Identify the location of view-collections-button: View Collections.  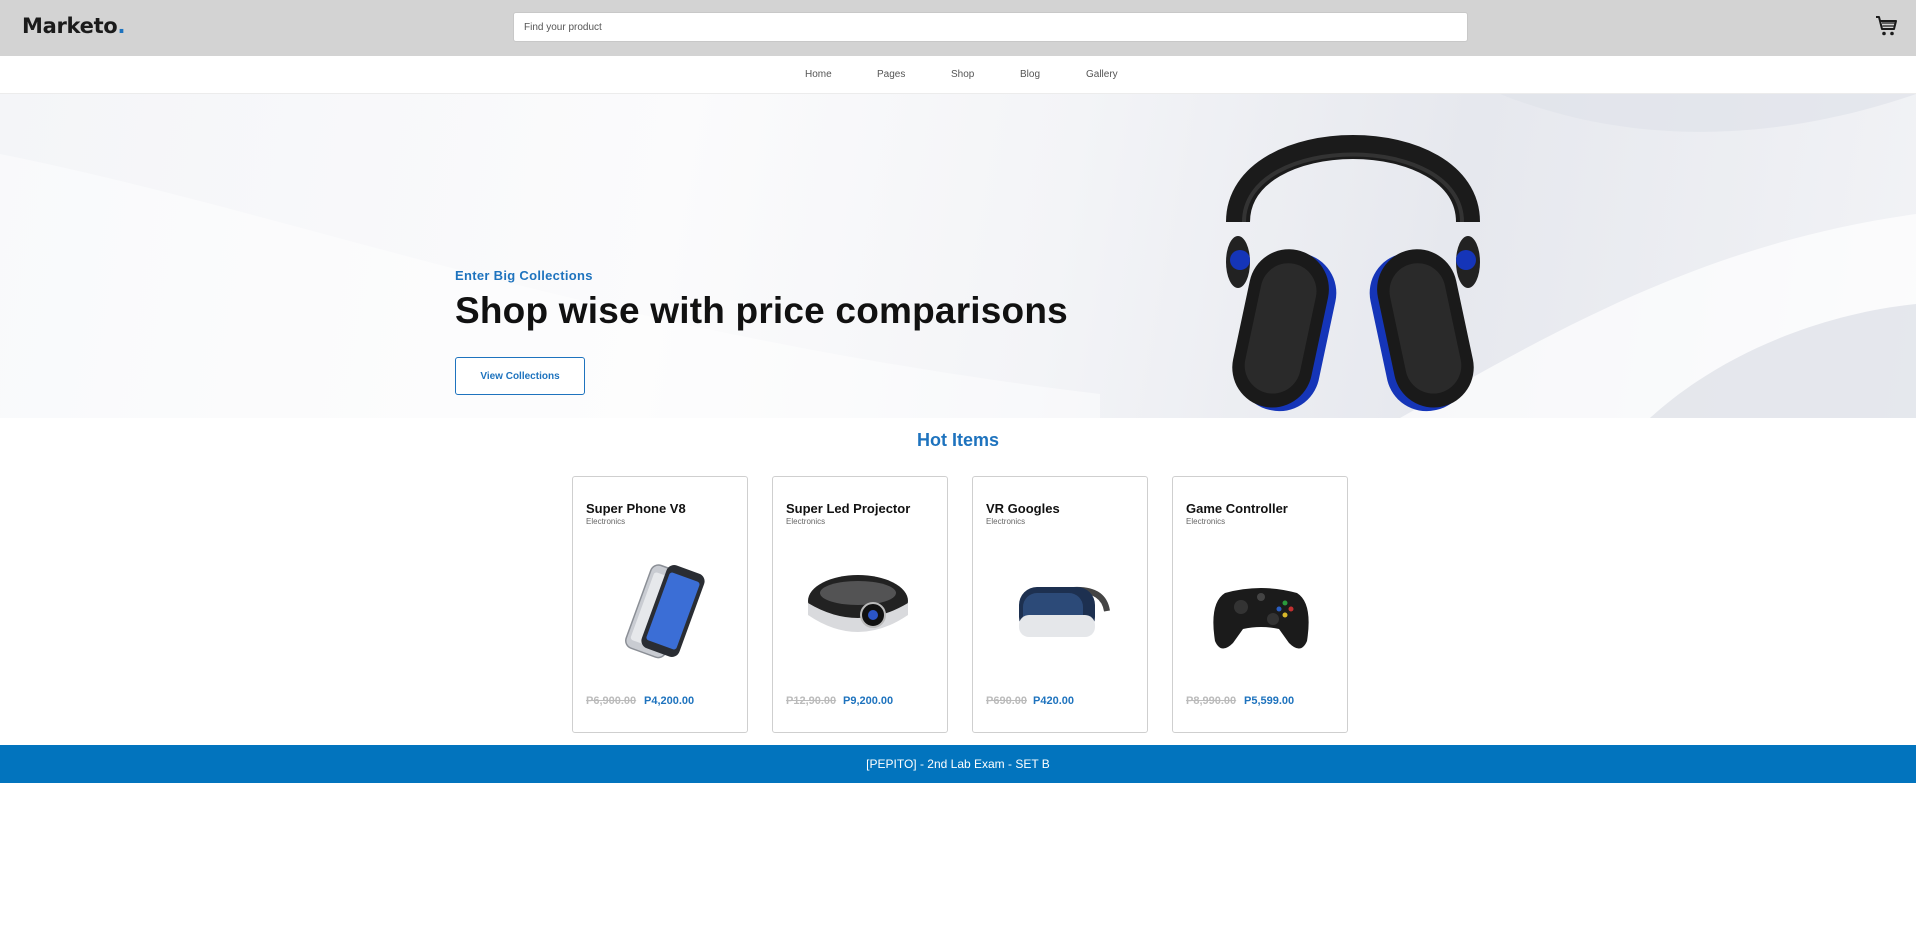
(520, 376).